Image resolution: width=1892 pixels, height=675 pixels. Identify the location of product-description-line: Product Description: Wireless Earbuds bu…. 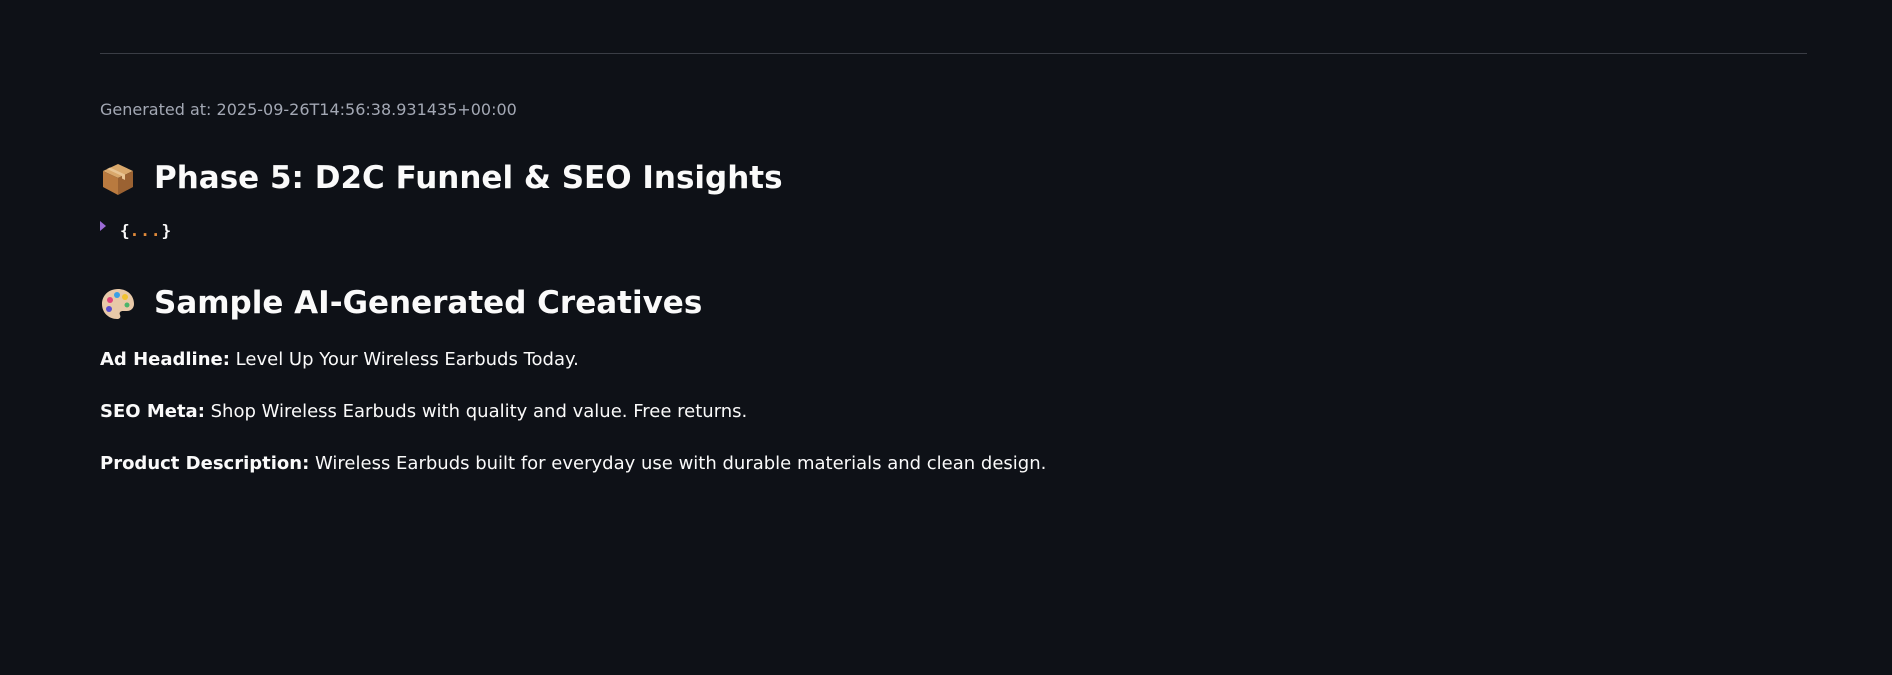
(573, 463).